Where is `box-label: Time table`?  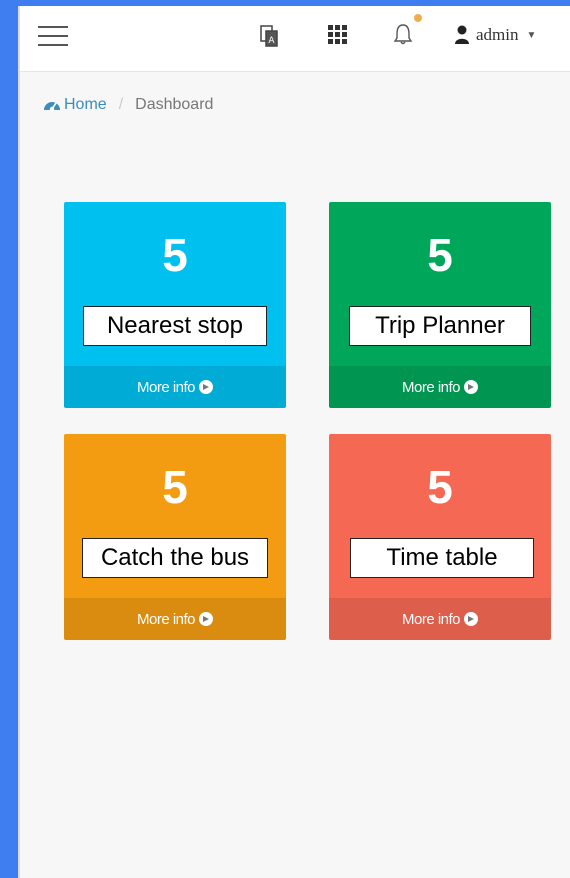
box-label: Time table is located at coordinates (442, 558).